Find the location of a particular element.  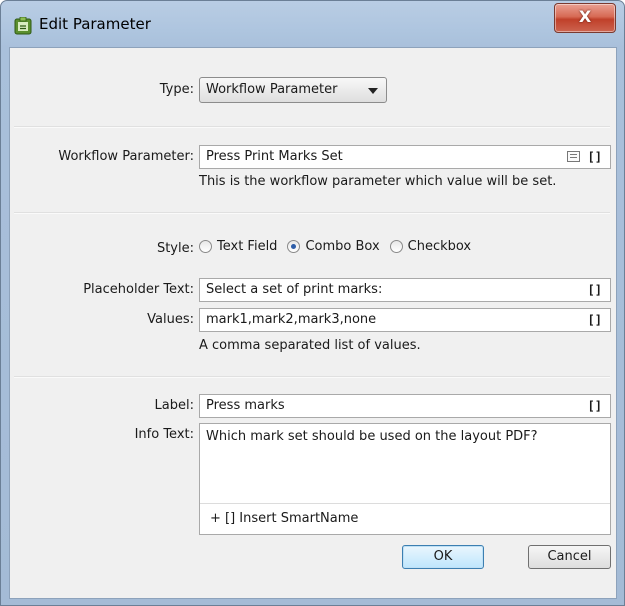

radio-combo-box: Combo Box is located at coordinates (333, 246).